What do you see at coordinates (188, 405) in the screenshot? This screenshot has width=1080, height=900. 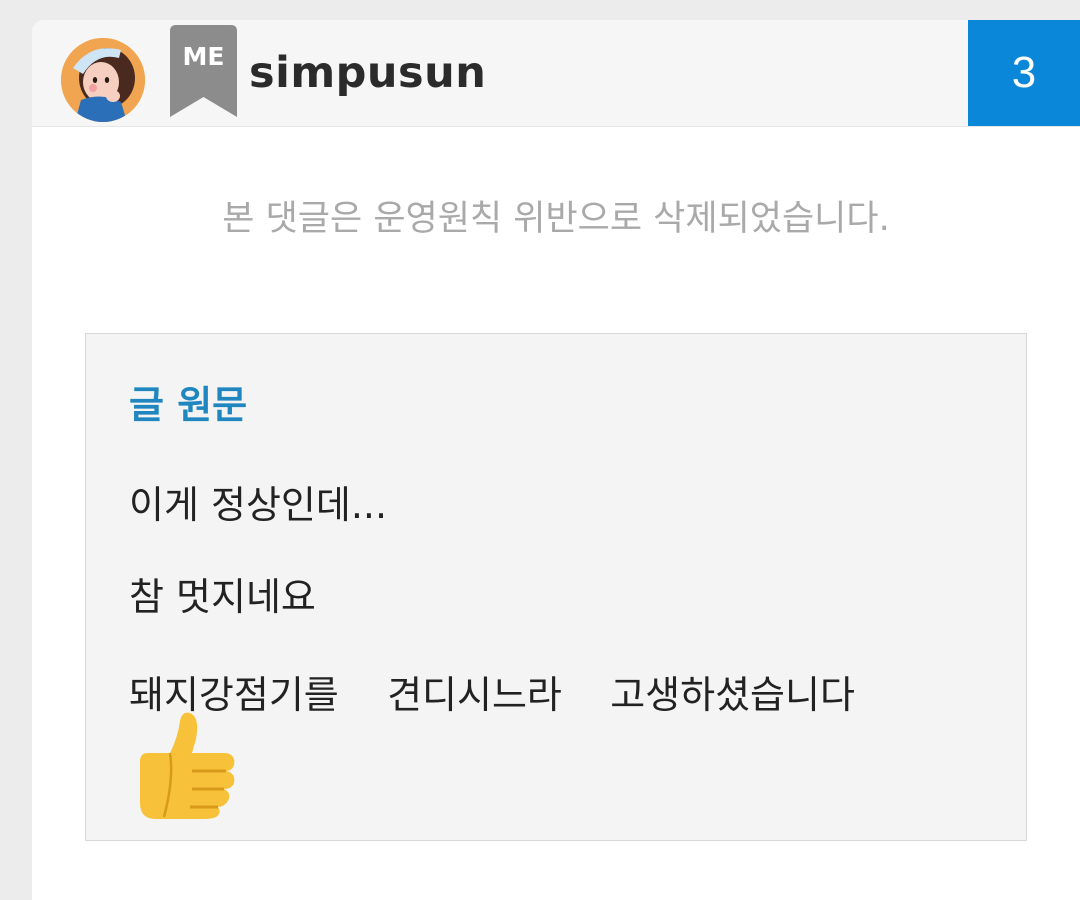 I see `original-post-title: 글 원문` at bounding box center [188, 405].